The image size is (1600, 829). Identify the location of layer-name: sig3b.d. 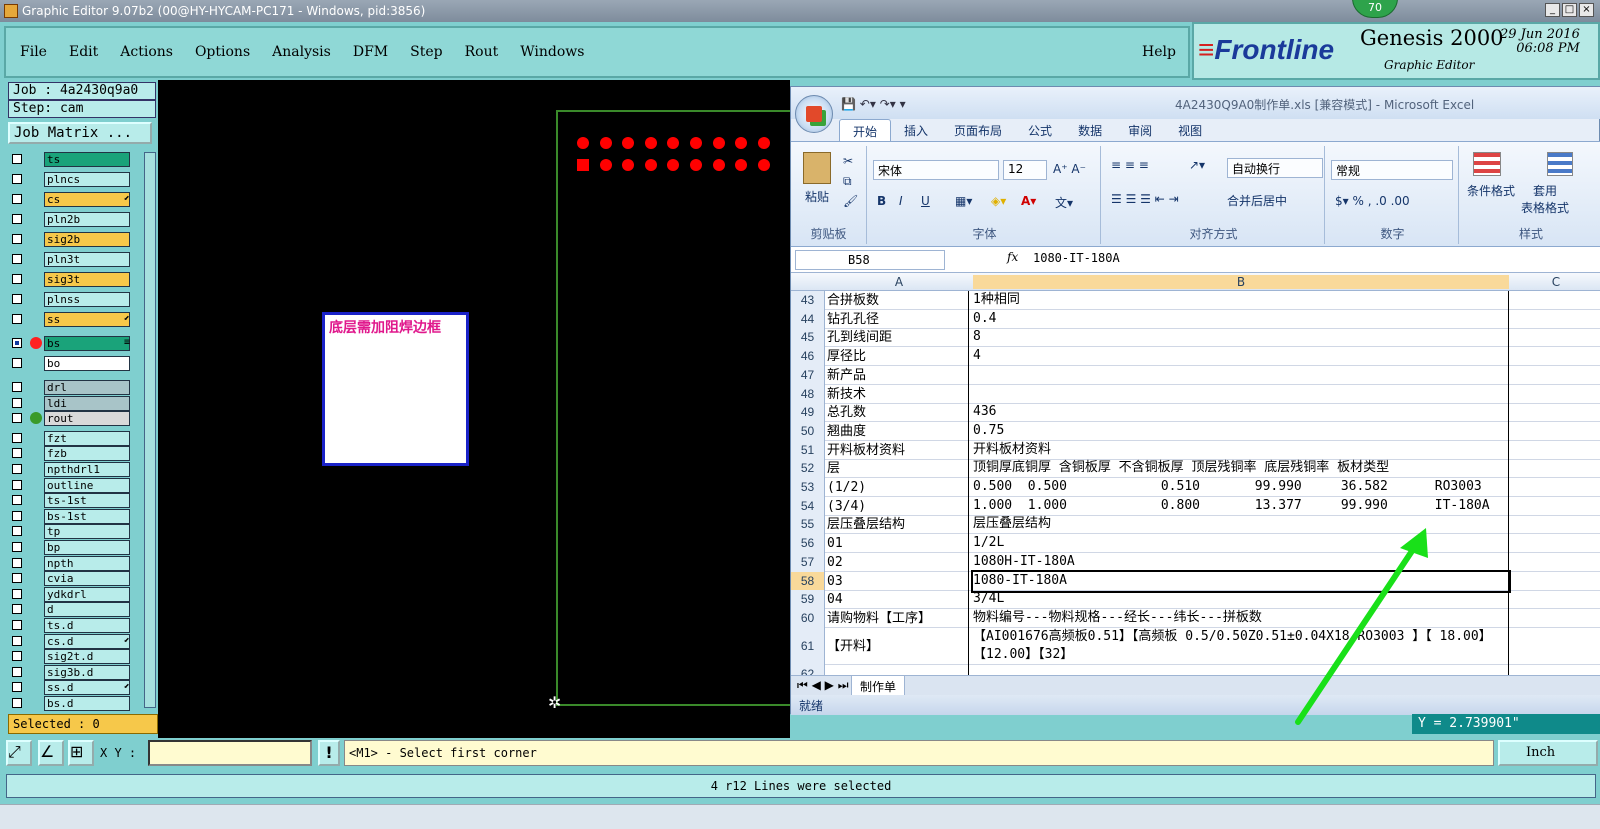
(87, 672).